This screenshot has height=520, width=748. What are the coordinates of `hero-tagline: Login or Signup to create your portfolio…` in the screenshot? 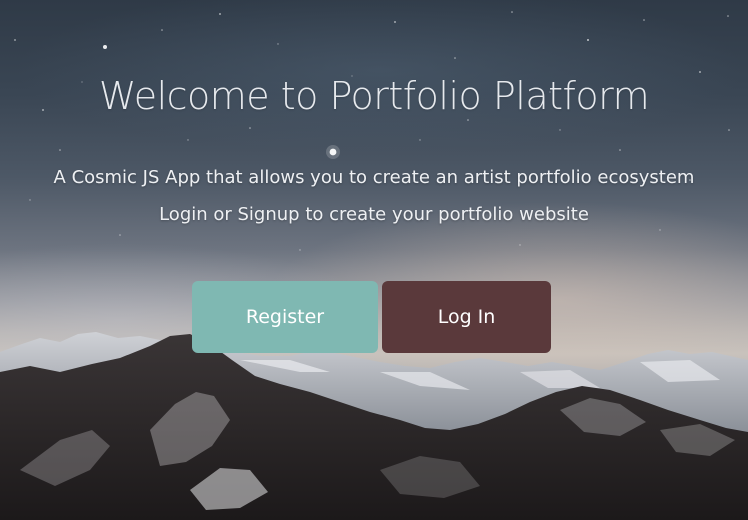 It's located at (374, 214).